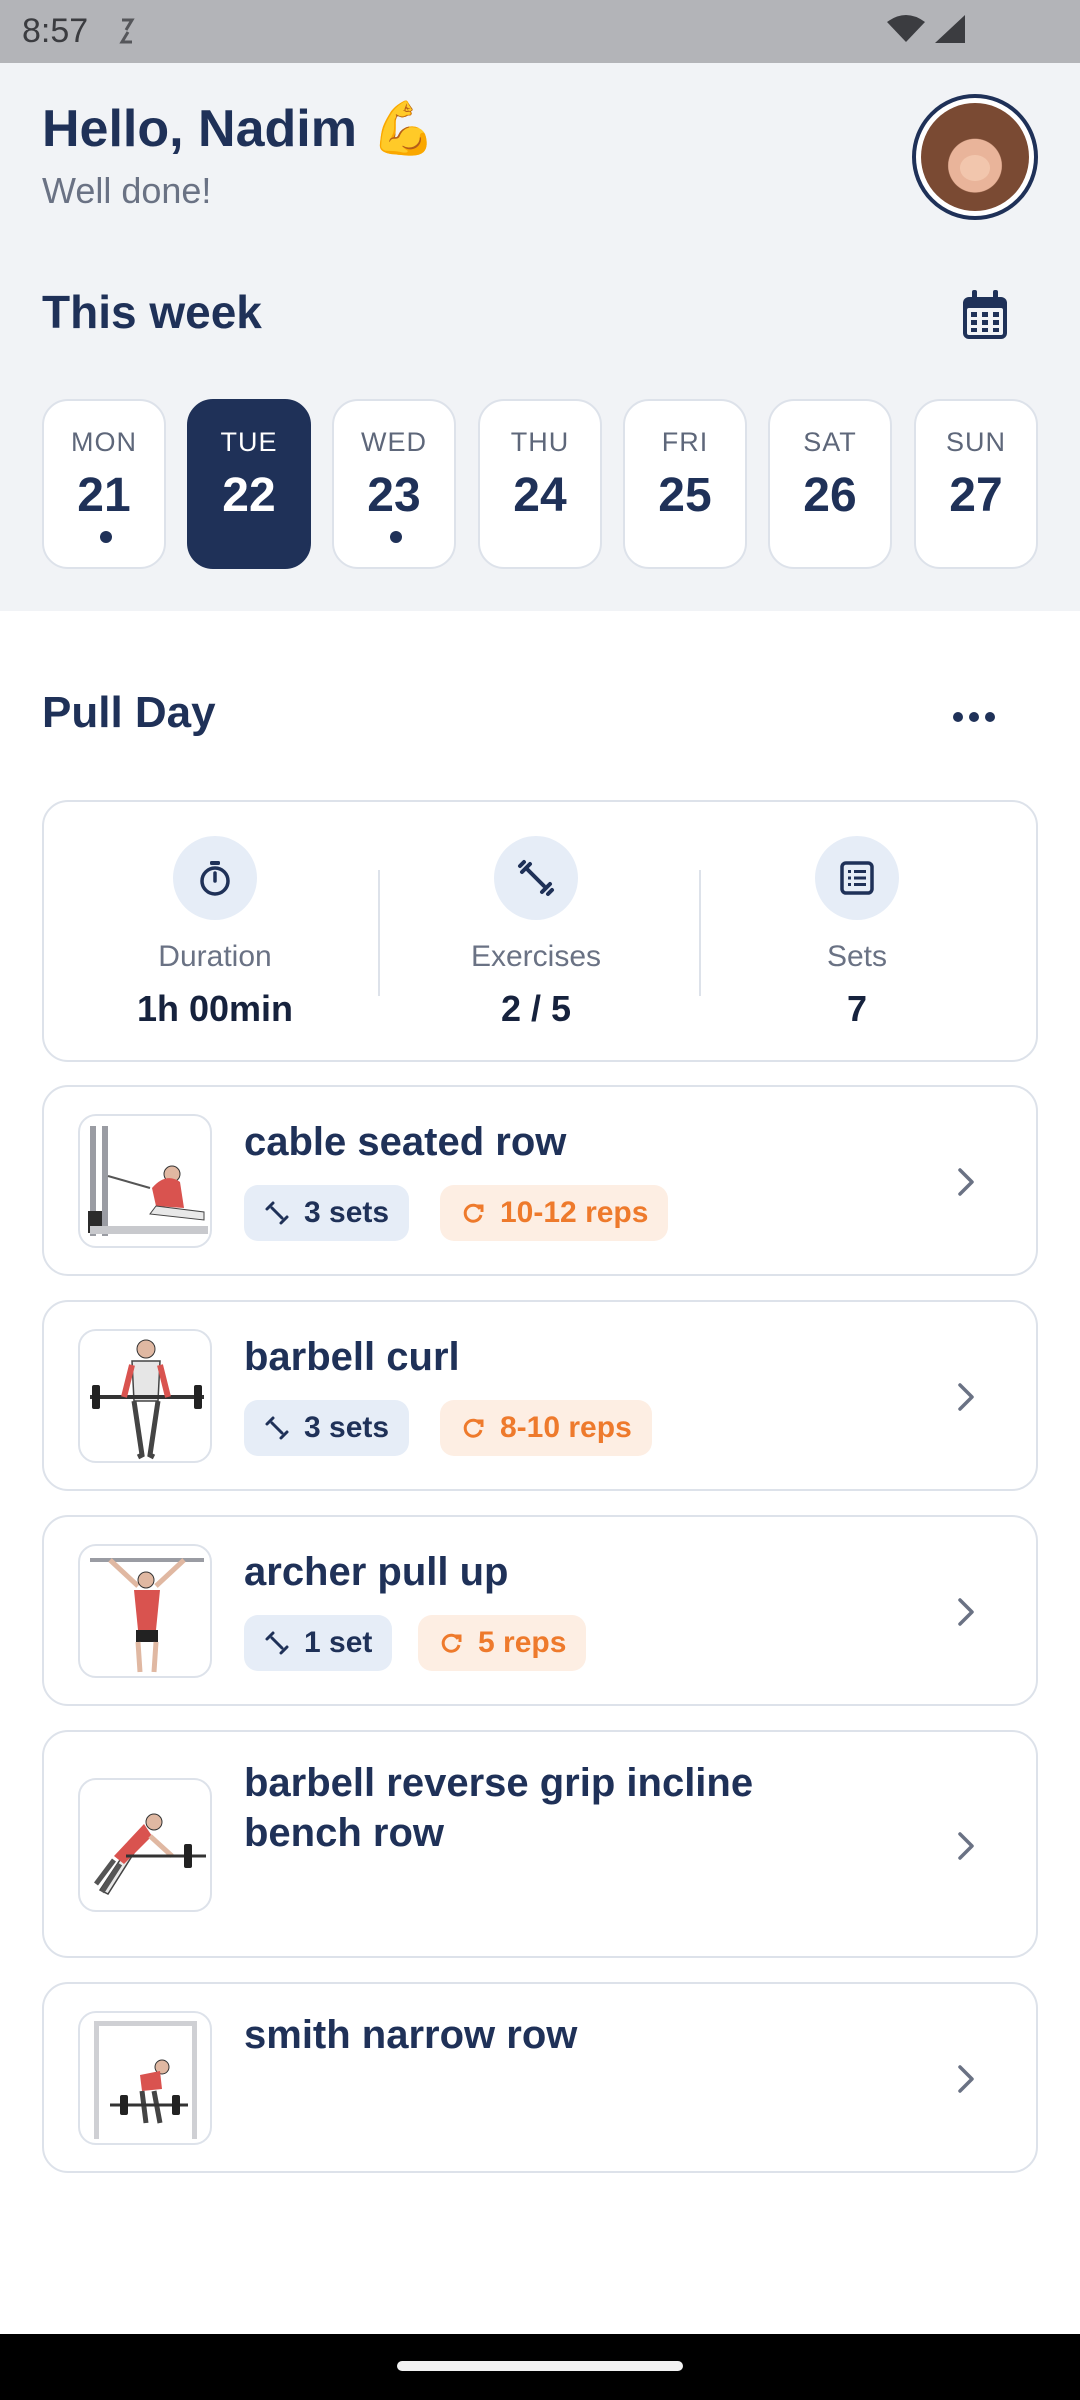  Describe the element at coordinates (352, 1357) in the screenshot. I see `exercise-name: barbell curl` at that location.